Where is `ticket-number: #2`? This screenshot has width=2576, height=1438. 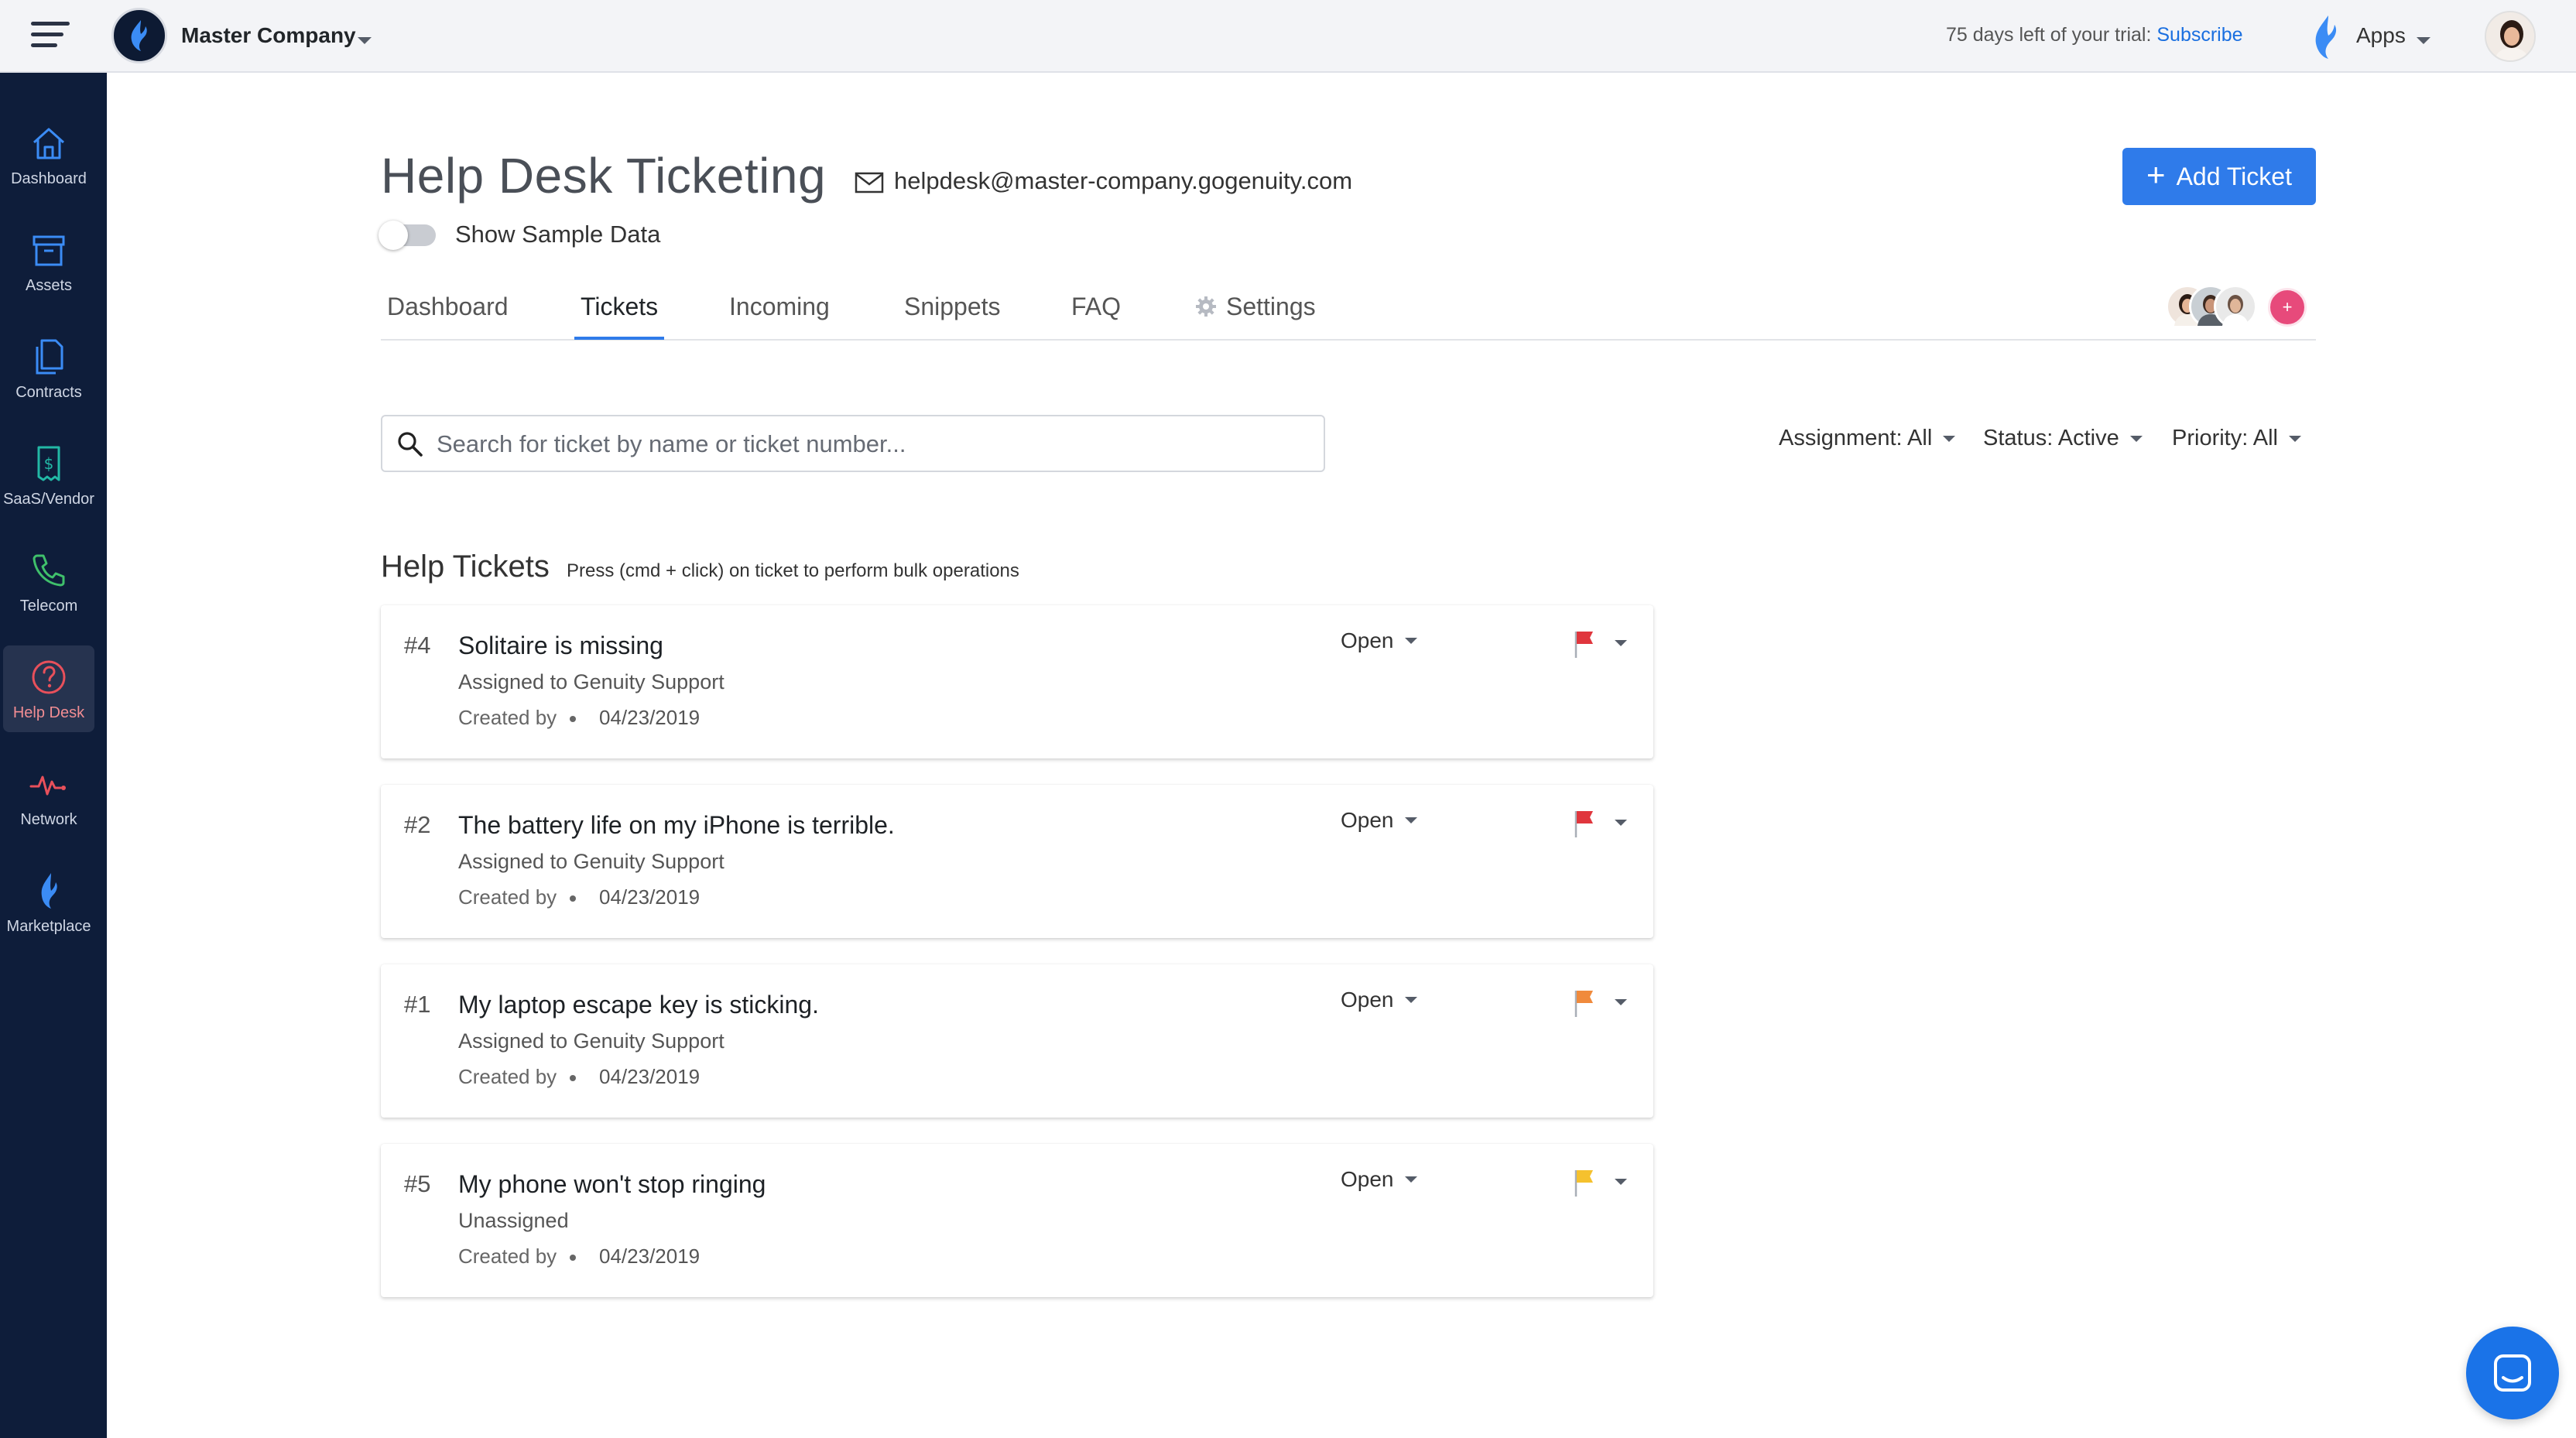 ticket-number: #2 is located at coordinates (417, 824).